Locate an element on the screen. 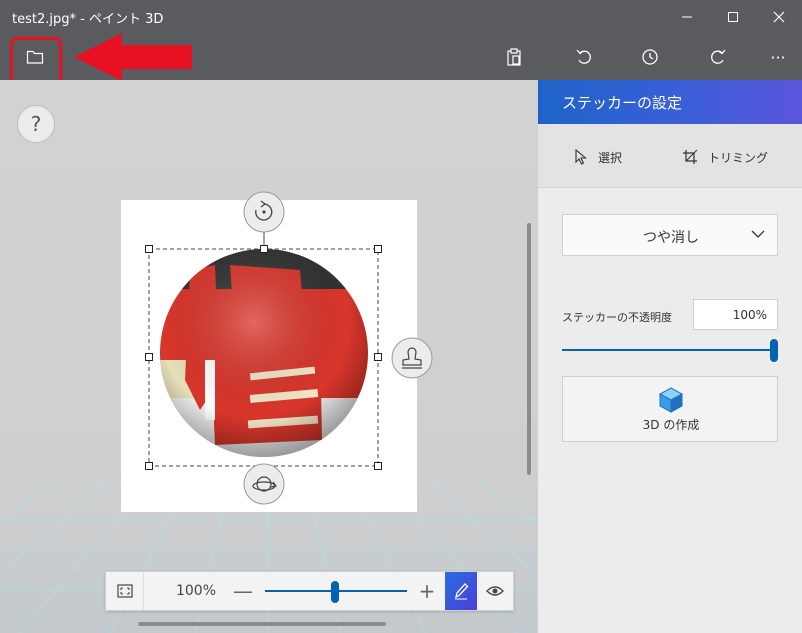 The height and width of the screenshot is (633, 802). crop-tool-button: トリミング is located at coordinates (725, 157).